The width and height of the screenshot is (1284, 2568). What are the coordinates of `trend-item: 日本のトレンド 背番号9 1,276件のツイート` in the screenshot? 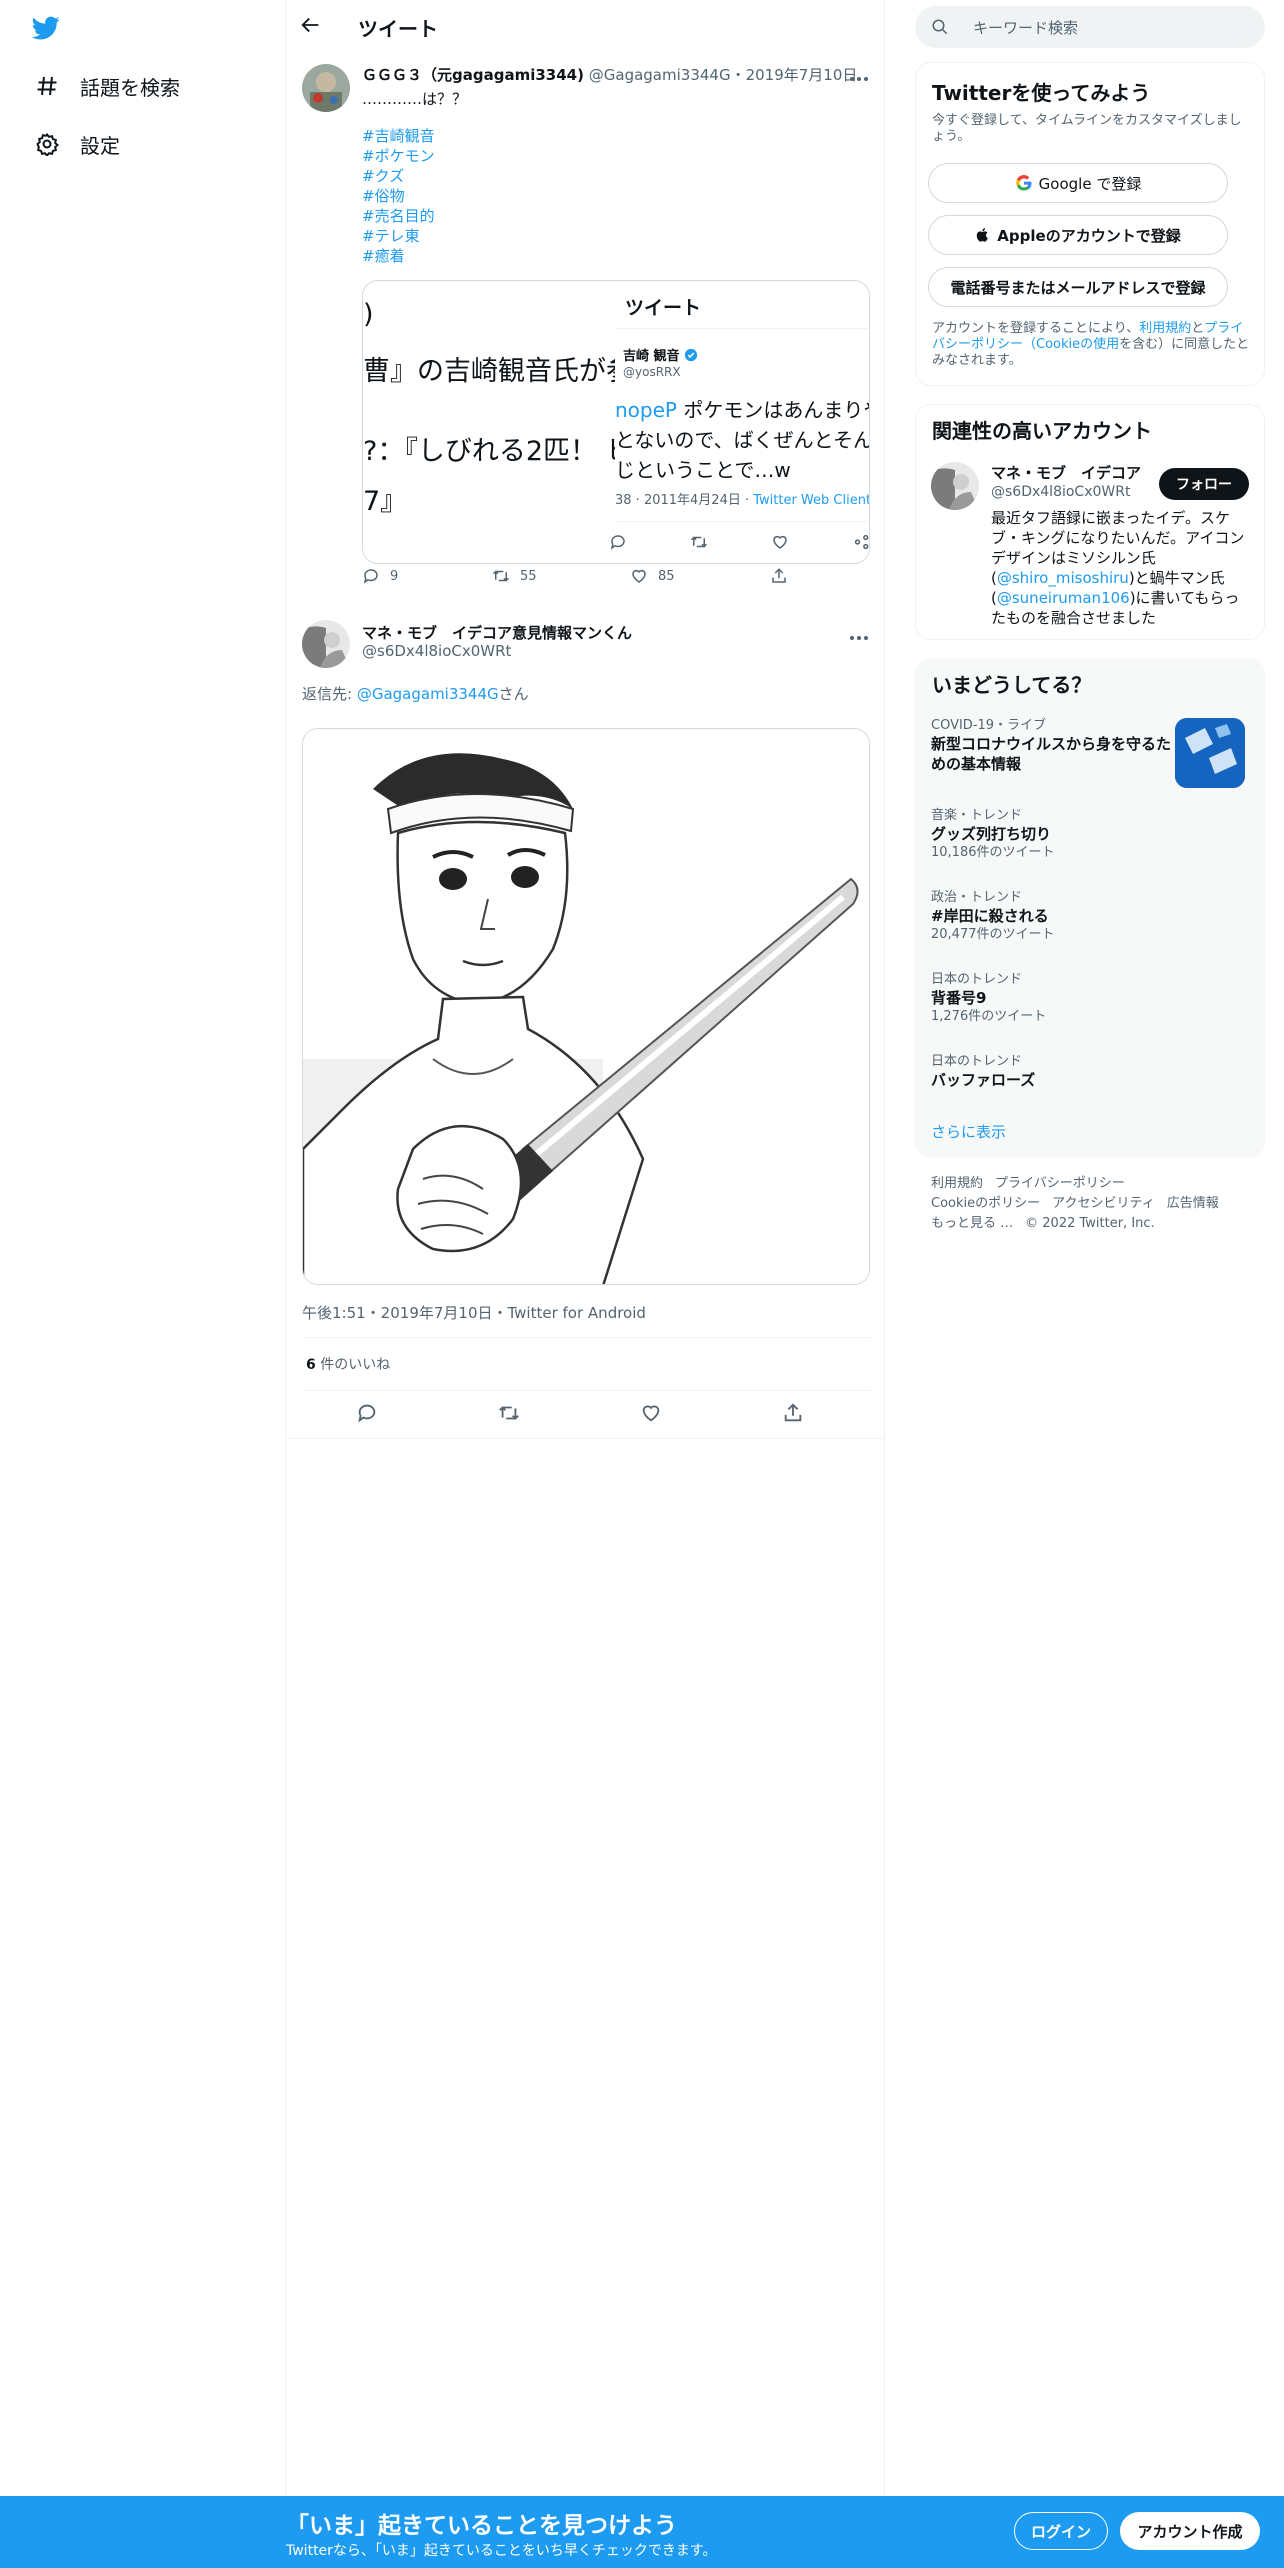 It's located at (1091, 999).